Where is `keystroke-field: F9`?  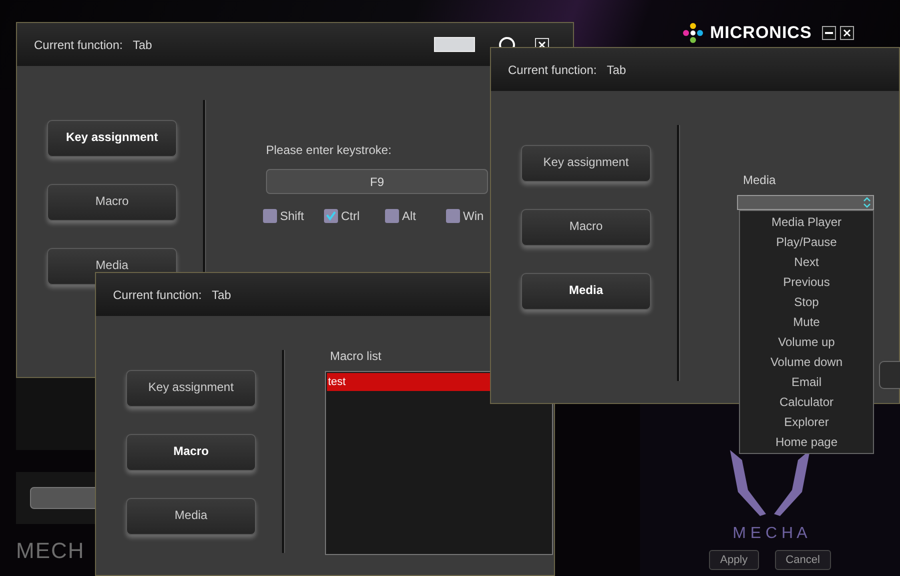
keystroke-field: F9 is located at coordinates (377, 181).